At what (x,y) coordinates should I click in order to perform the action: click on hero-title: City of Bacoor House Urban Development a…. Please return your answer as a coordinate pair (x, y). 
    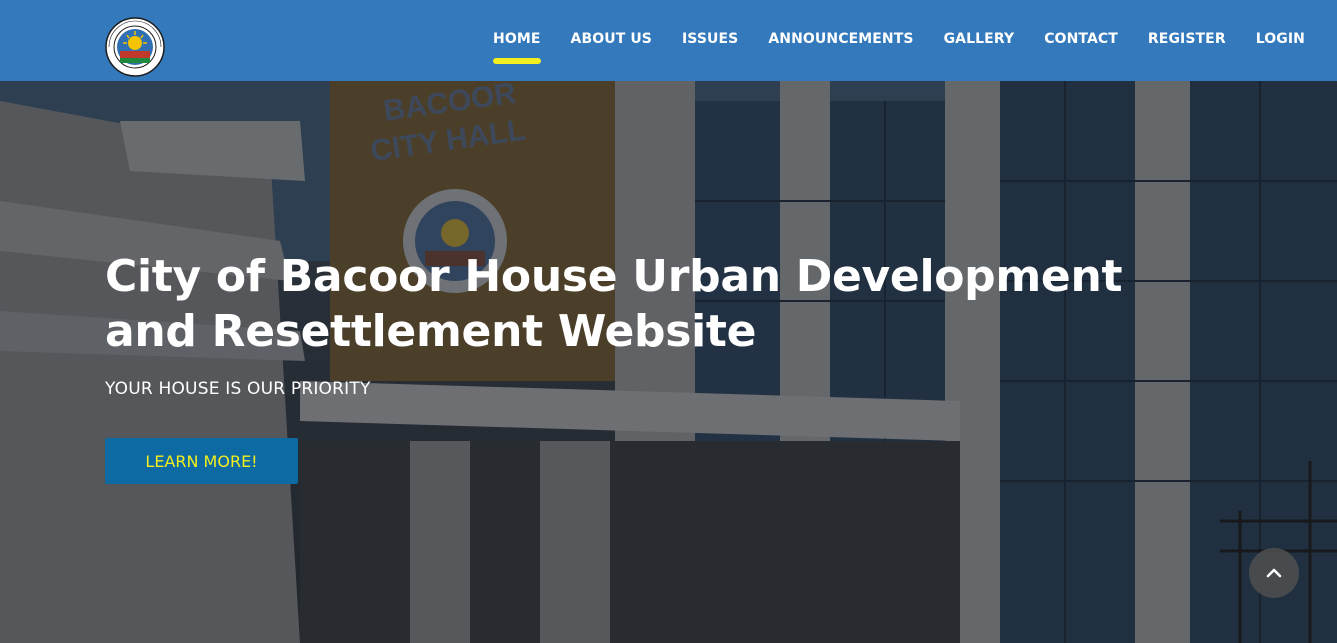
    Looking at the image, I should click on (614, 304).